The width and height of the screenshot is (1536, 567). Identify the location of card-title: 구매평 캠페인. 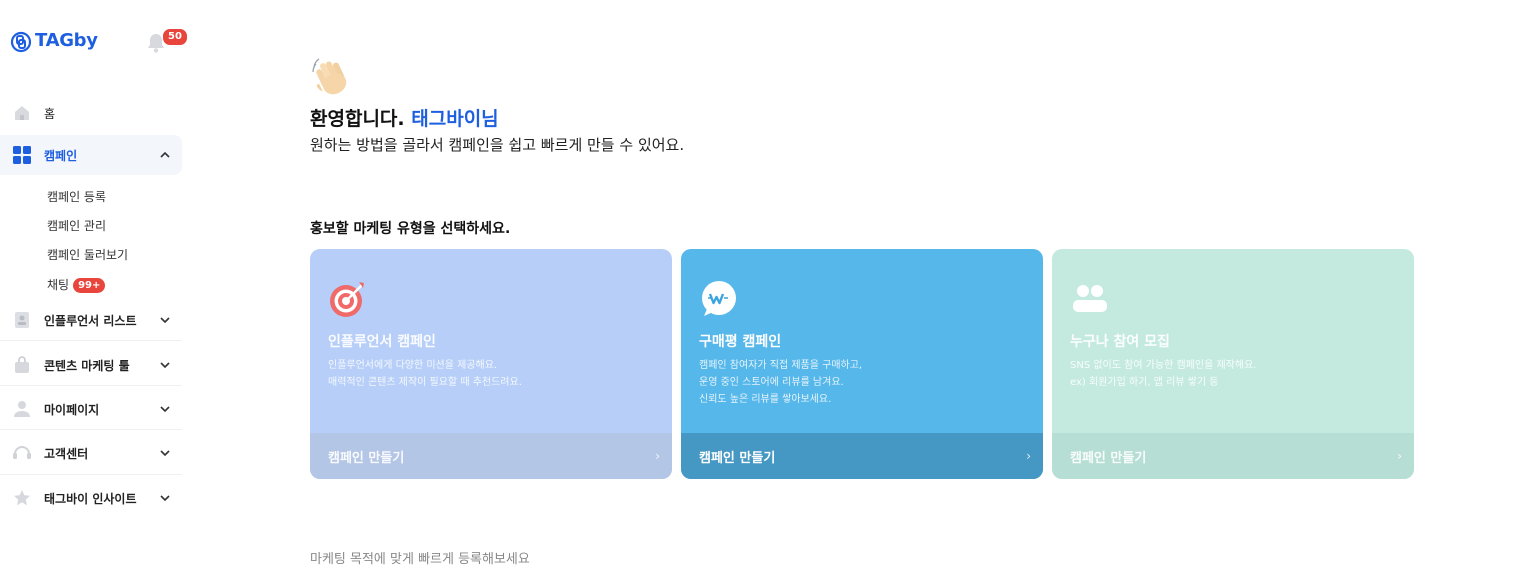
(740, 342).